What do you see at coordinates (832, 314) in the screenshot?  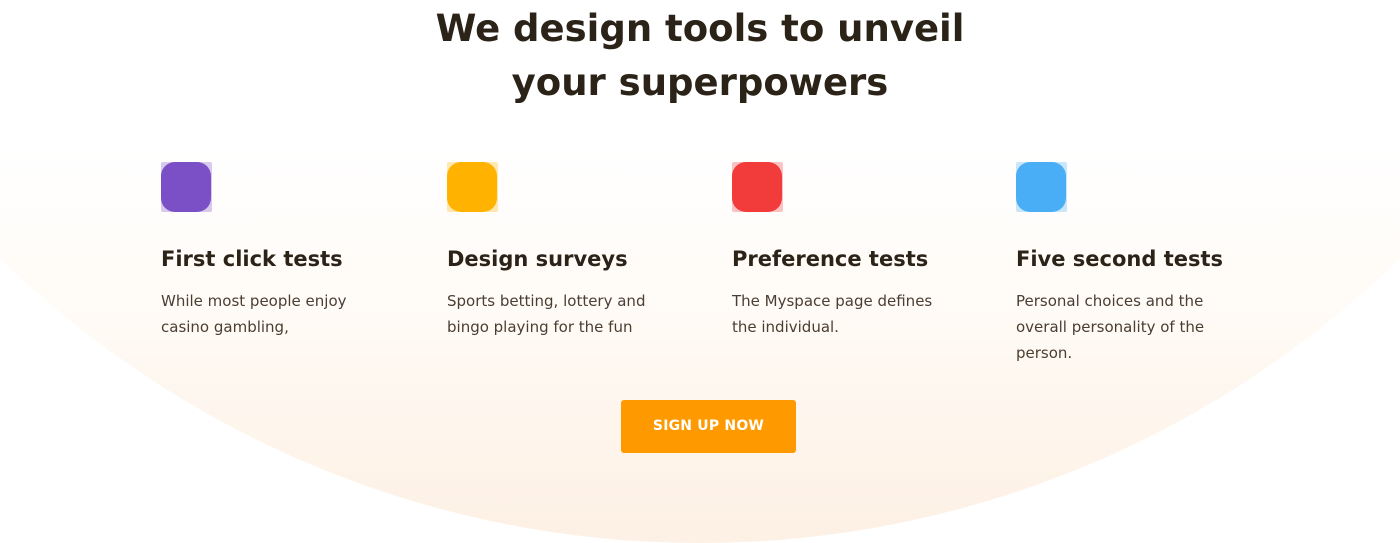 I see `feature-description: The Myspace page defines the individual.` at bounding box center [832, 314].